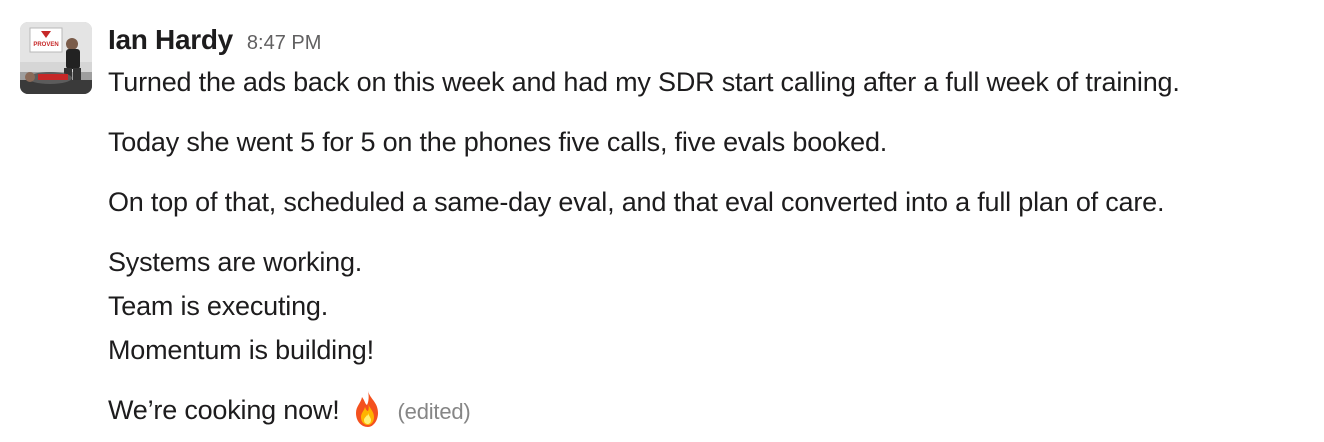 The image size is (1324, 442). What do you see at coordinates (434, 411) in the screenshot?
I see `edited-label: (edited)` at bounding box center [434, 411].